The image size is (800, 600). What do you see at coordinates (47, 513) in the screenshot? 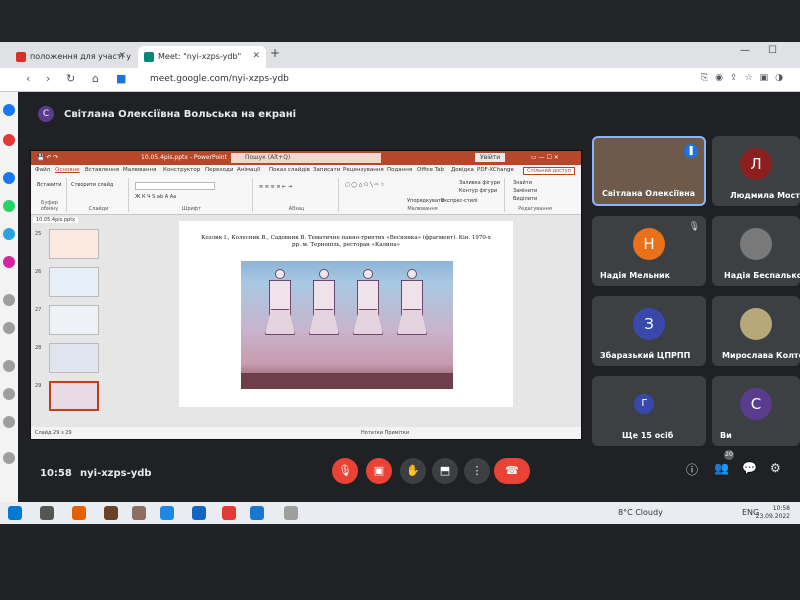
I see `task-view-icon` at bounding box center [47, 513].